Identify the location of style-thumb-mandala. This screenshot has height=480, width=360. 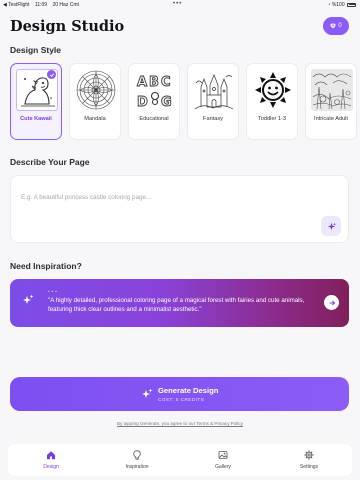
(96, 90).